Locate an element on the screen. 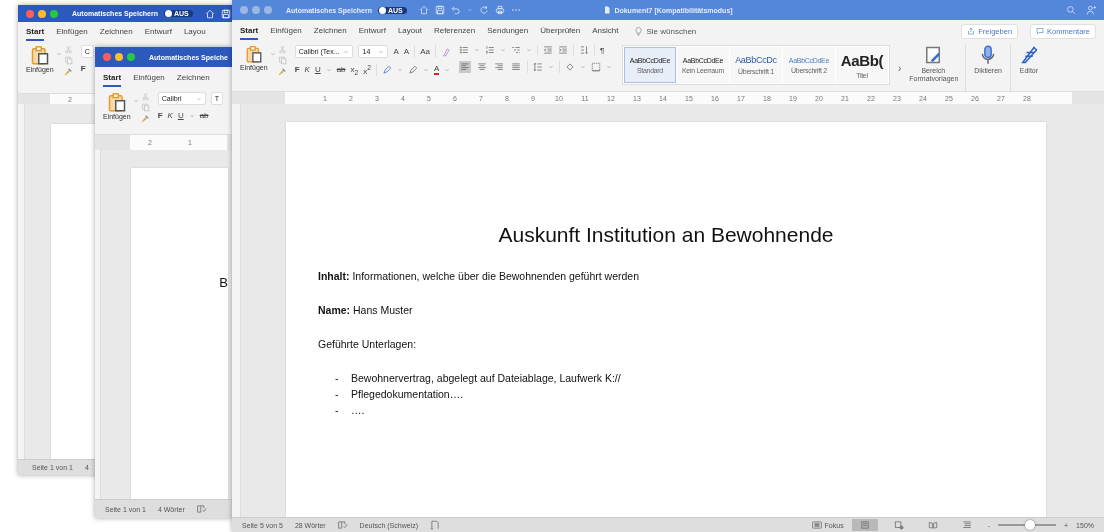 The image size is (1104, 532). format-button: x$_{2}$ is located at coordinates (354, 70).